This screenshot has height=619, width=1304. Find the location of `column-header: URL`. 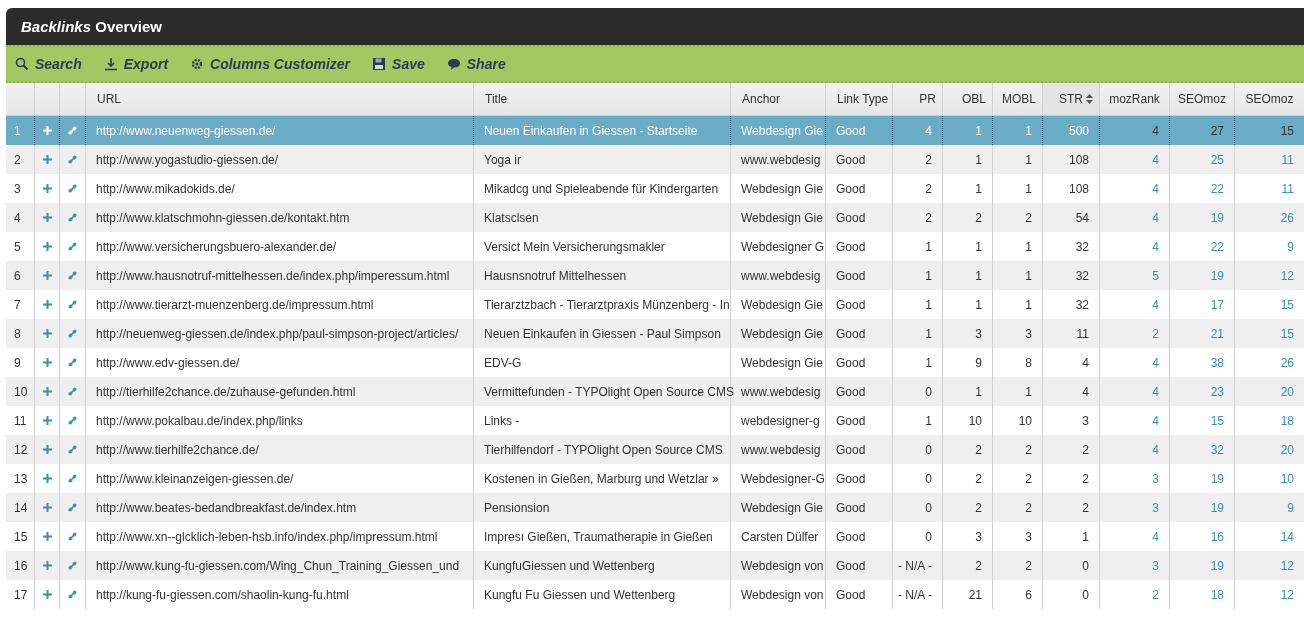

column-header: URL is located at coordinates (280, 99).